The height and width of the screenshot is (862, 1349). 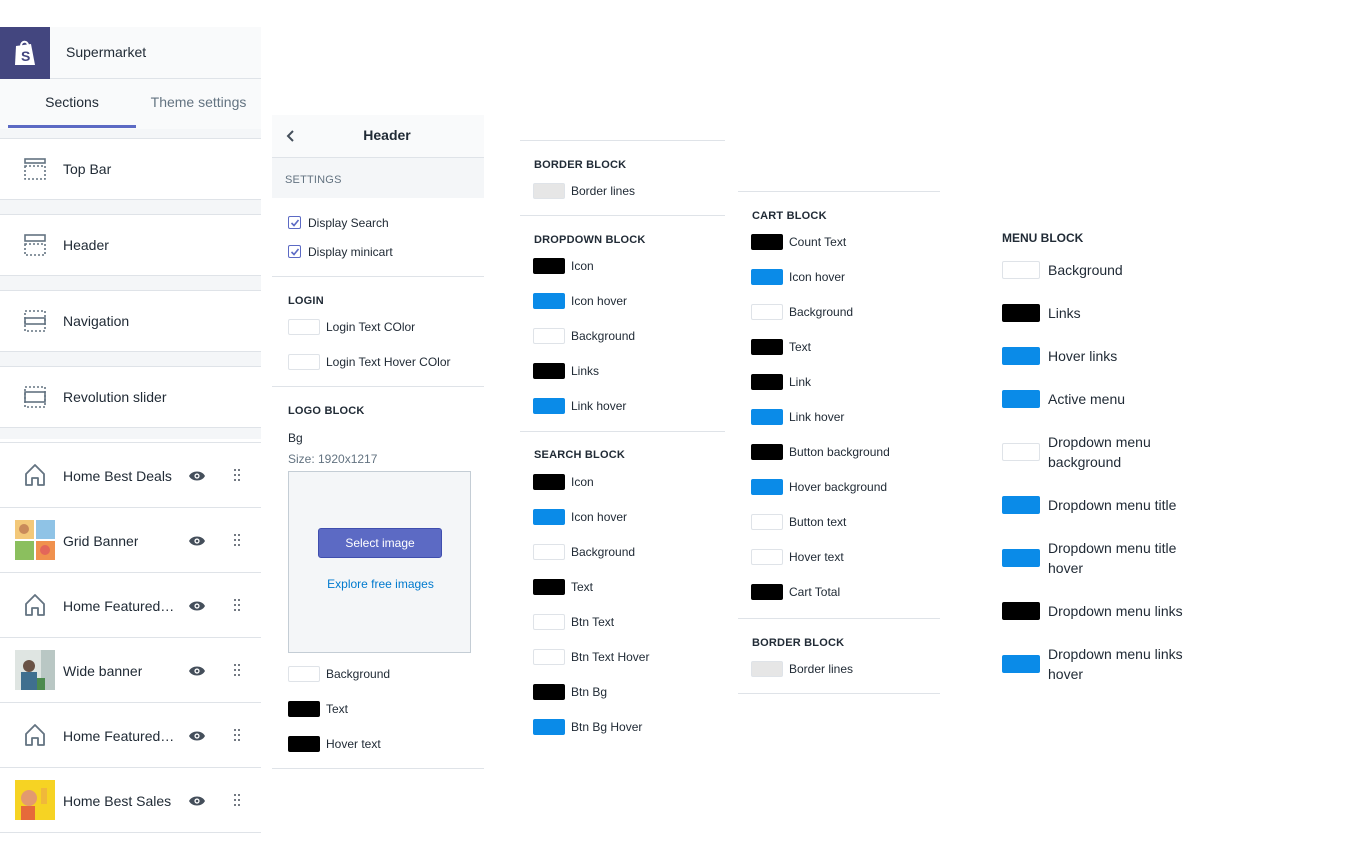 I want to click on section-revolution-slider: Revolution slider, so click(x=130, y=397).